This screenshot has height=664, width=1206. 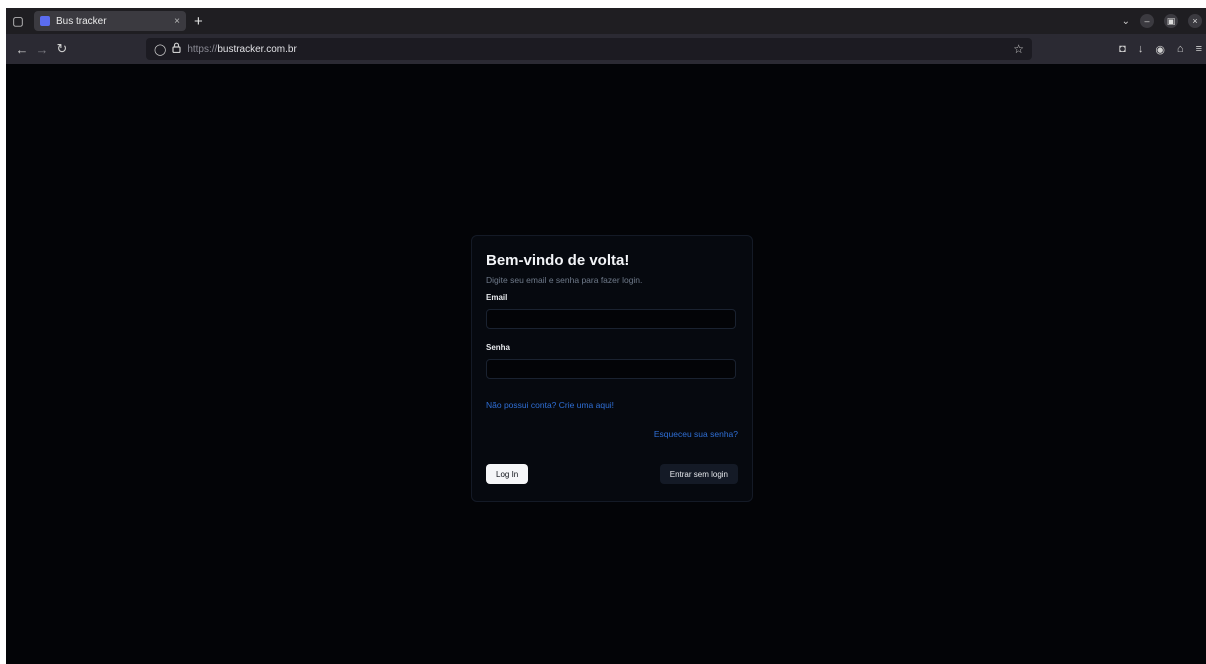 I want to click on tracking-shield-icon: ◯, so click(x=160, y=49).